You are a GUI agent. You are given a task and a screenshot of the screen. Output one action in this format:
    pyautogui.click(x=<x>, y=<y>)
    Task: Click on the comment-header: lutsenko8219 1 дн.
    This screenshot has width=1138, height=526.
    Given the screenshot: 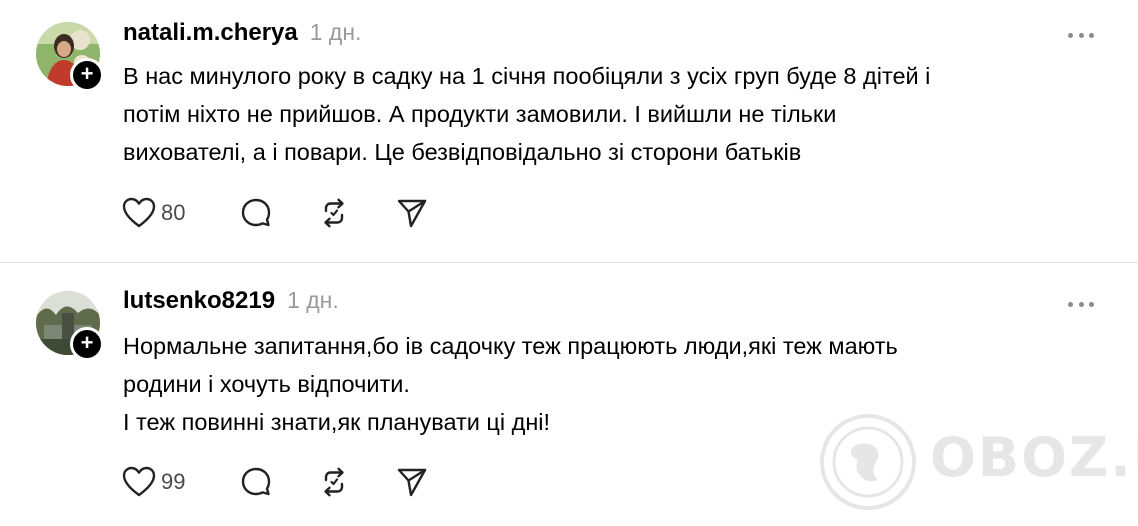 What is the action you would take?
    pyautogui.click(x=231, y=301)
    